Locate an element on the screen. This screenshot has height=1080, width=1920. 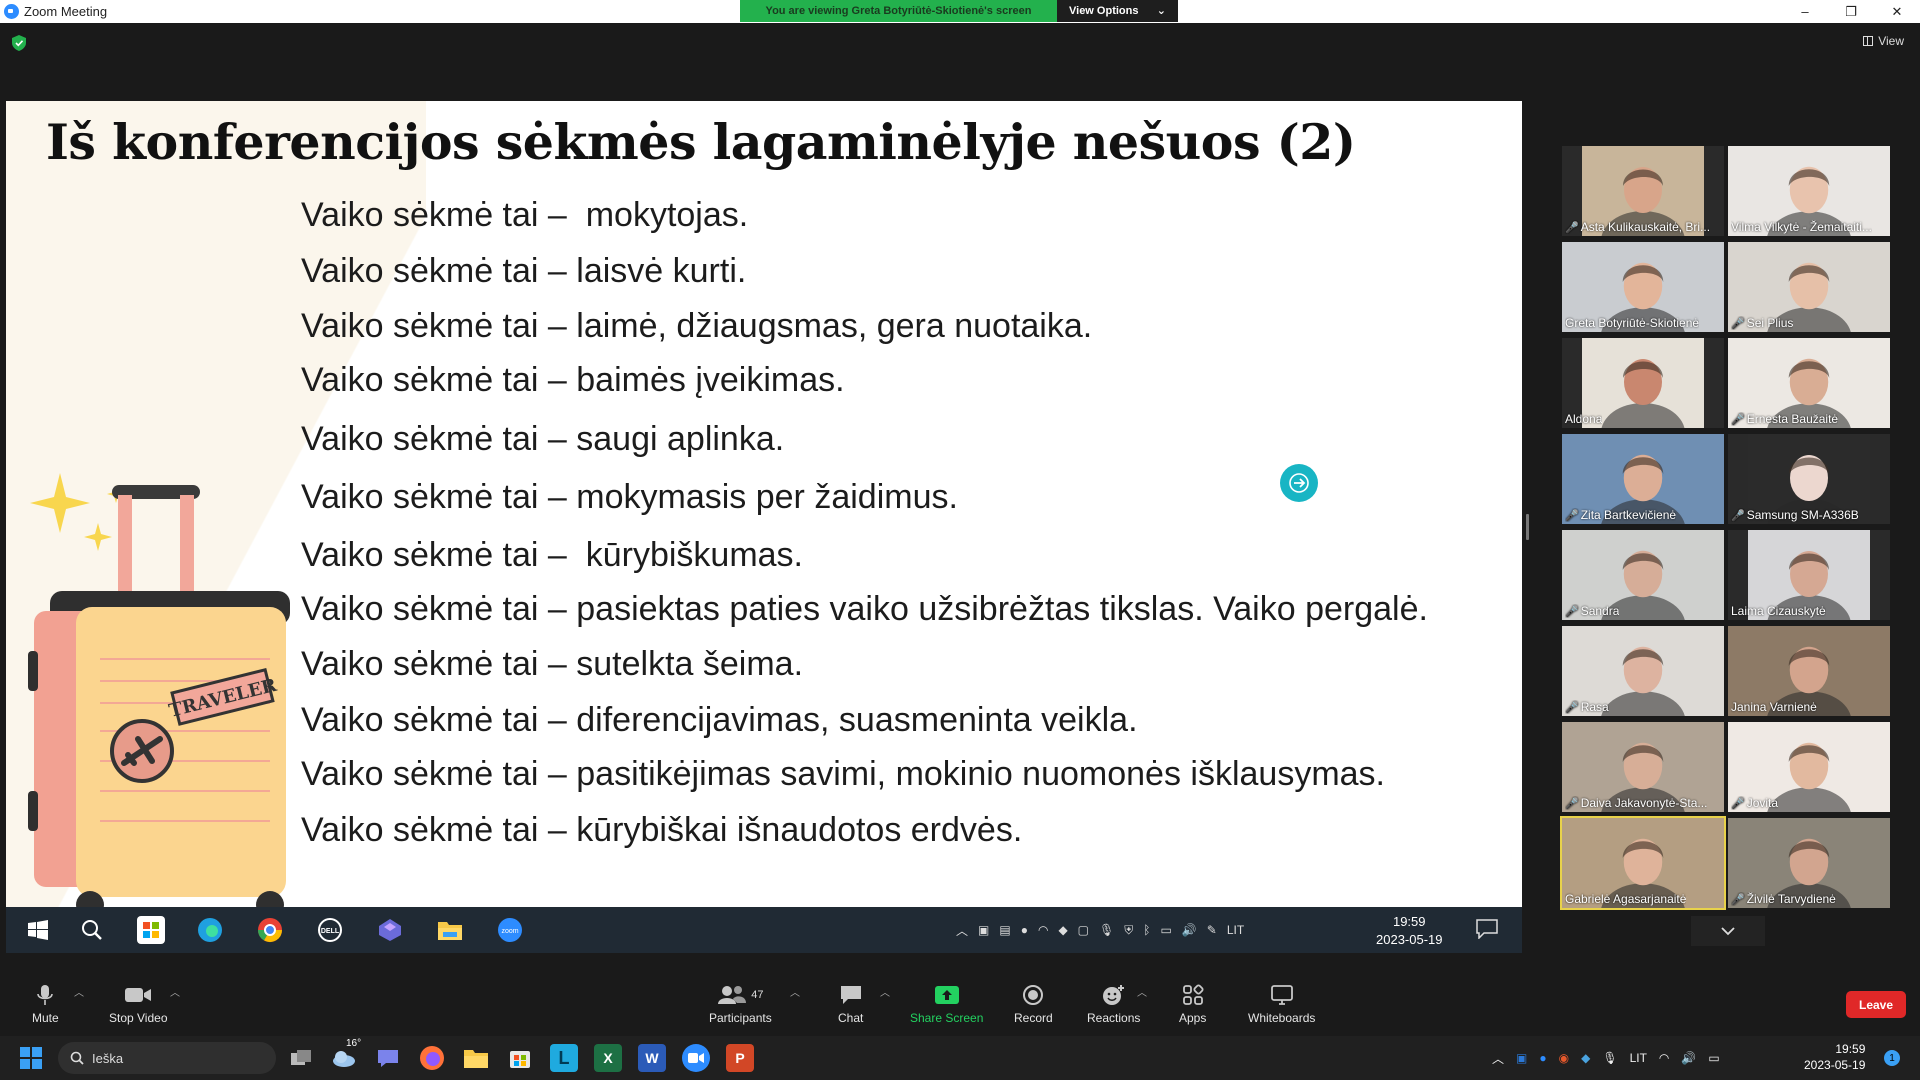
remote-tray-icon: ▢ is located at coordinates (1083, 930).